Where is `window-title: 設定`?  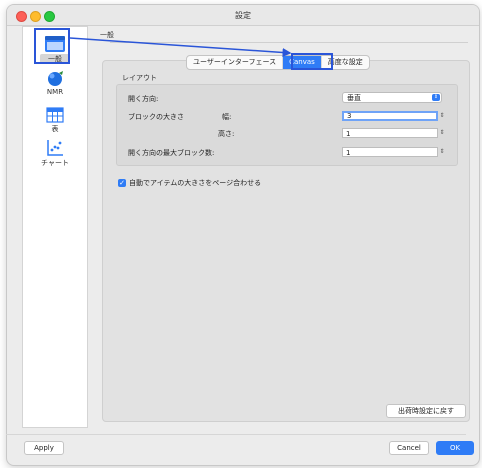
window-title: 設定 is located at coordinates (243, 15).